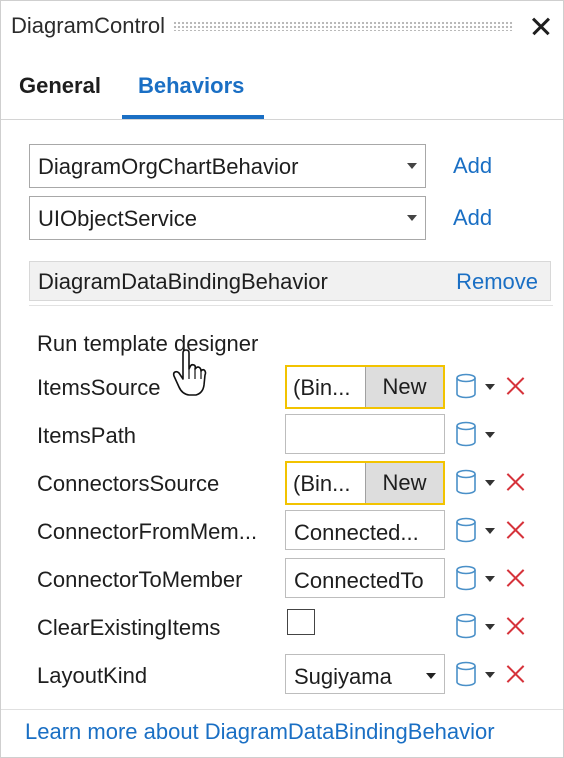 This screenshot has width=564, height=758. What do you see at coordinates (189, 372) in the screenshot?
I see `hand-cursor-icon` at bounding box center [189, 372].